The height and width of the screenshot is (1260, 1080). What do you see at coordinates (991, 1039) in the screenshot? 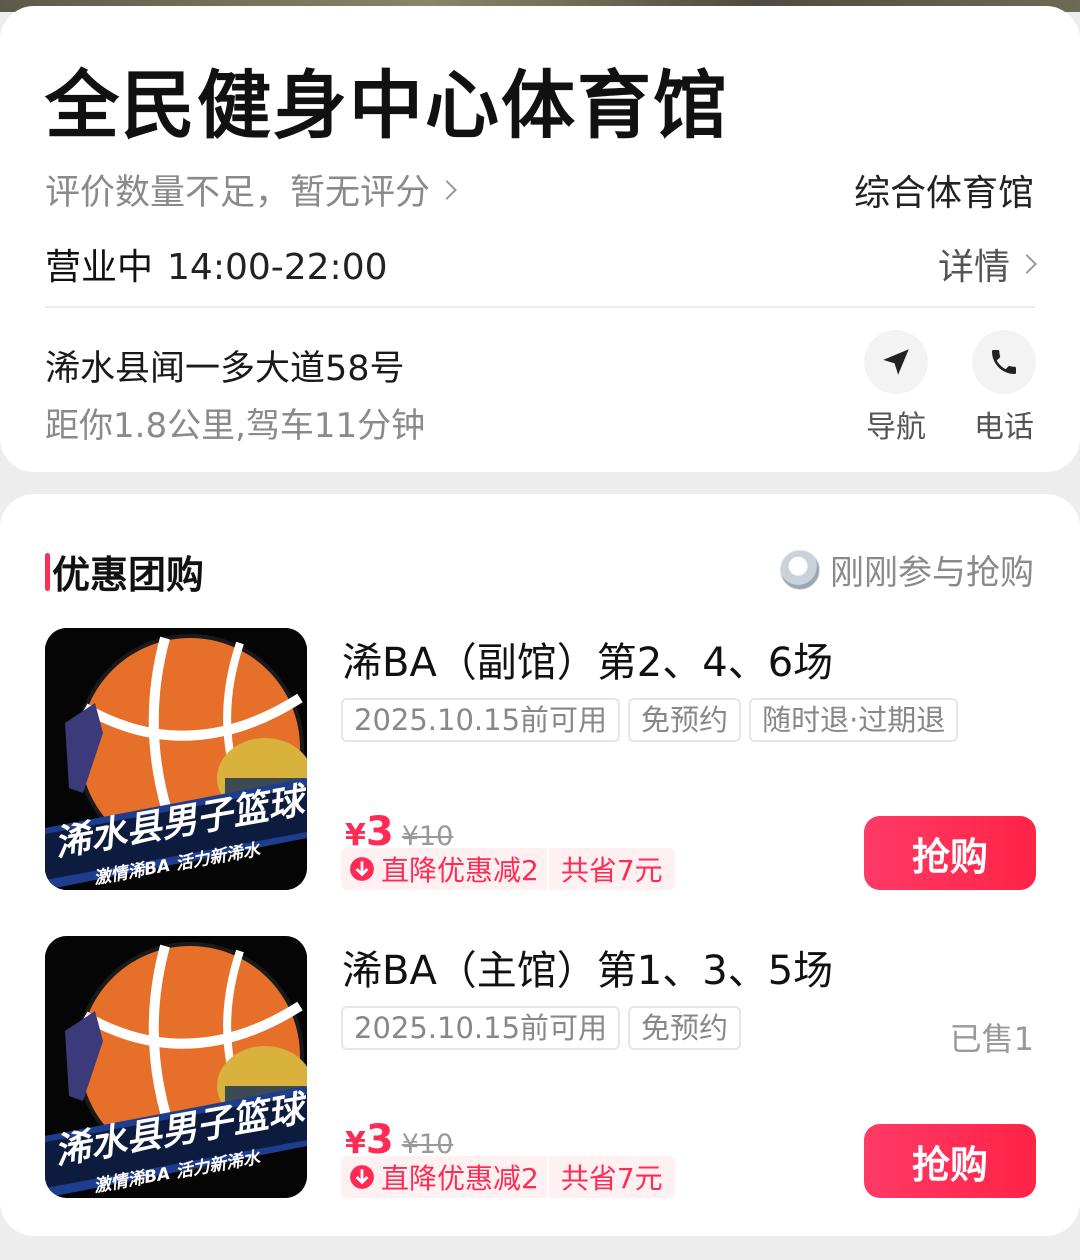
I see `sold-count: 已售1` at bounding box center [991, 1039].